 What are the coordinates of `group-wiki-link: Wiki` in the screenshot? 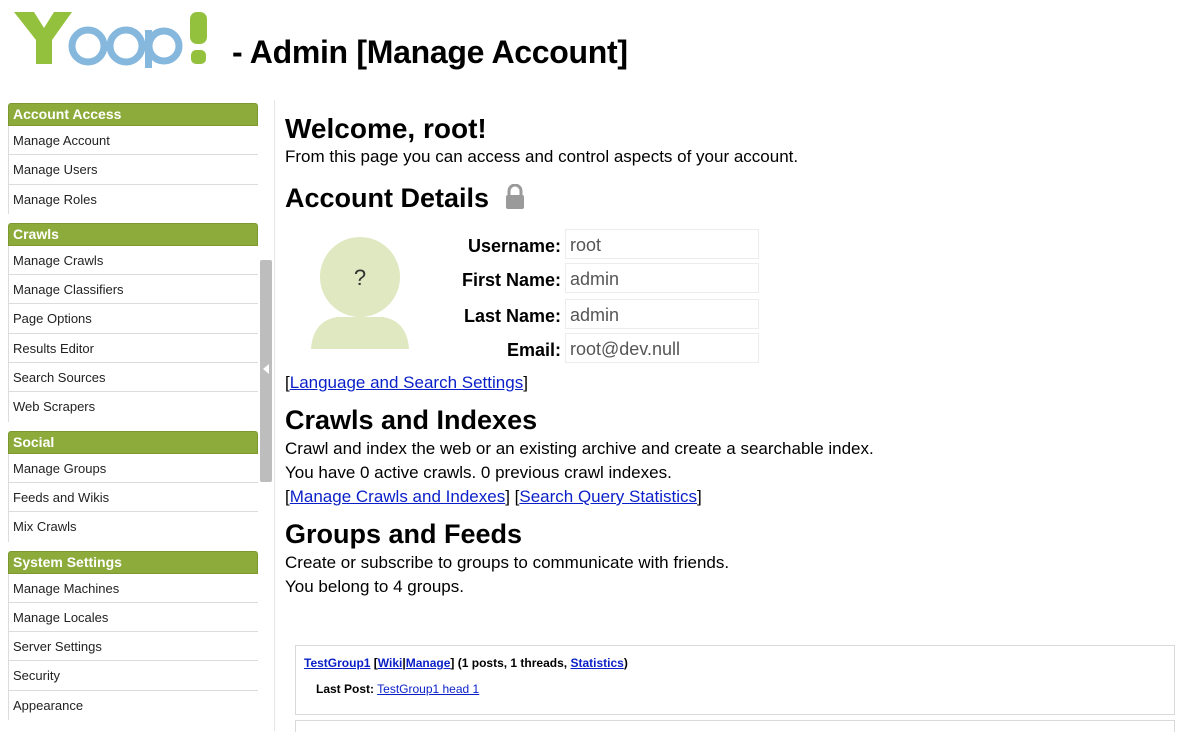 It's located at (390, 663).